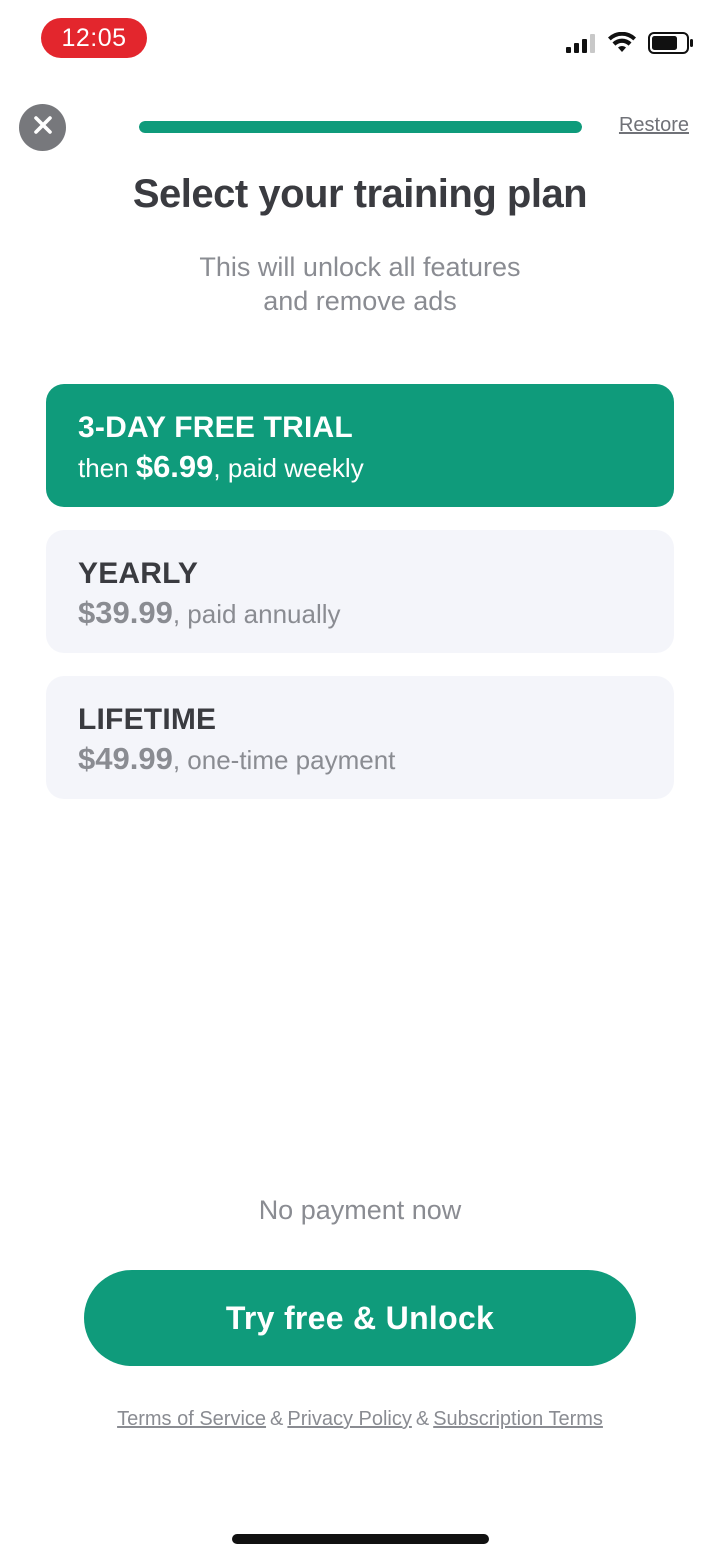 The height and width of the screenshot is (1560, 720). I want to click on try-free-unlock-button: Try free & Unlock, so click(360, 1318).